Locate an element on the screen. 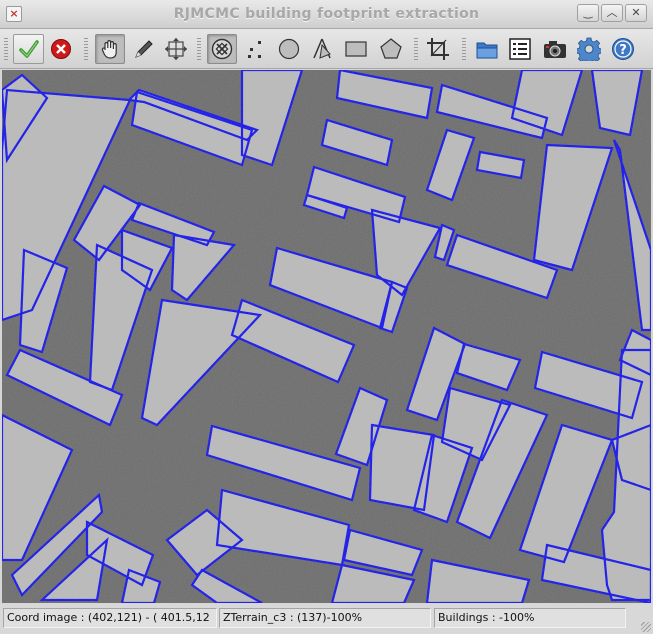 This screenshot has height=634, width=653. layers-list-icon is located at coordinates (520, 49).